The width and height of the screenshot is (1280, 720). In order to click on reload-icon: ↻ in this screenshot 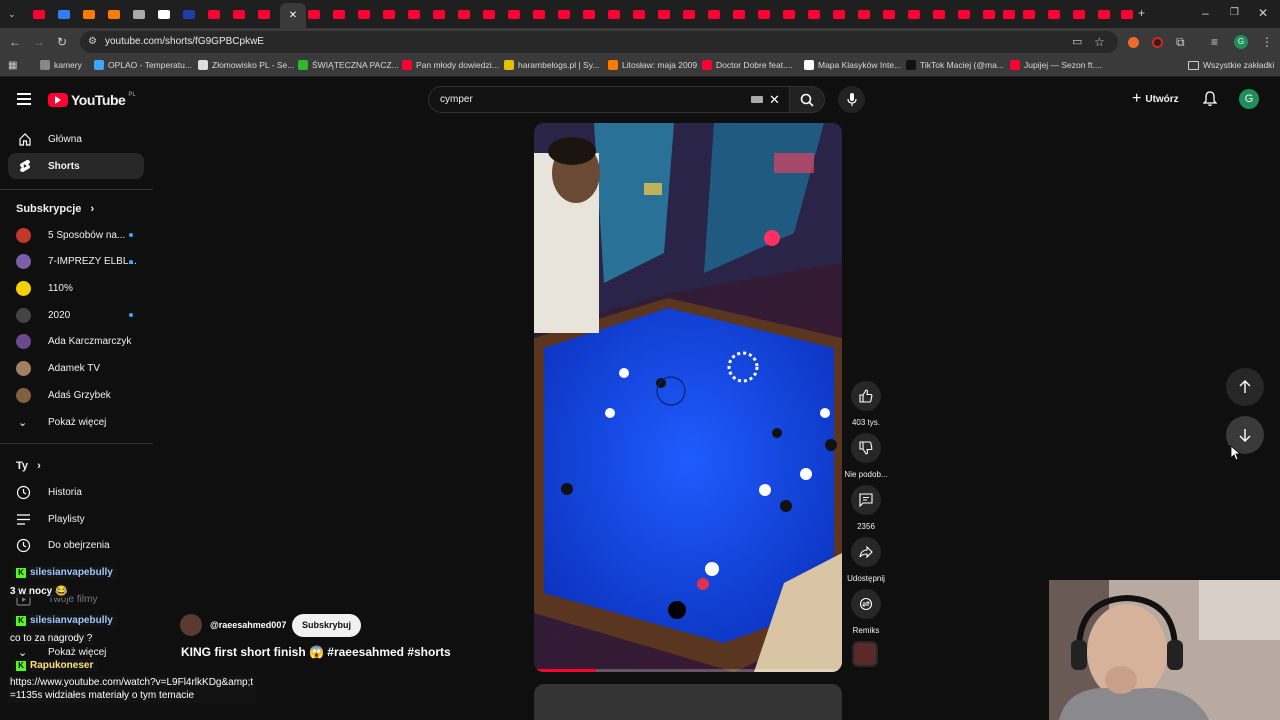, I will do `click(62, 42)`.